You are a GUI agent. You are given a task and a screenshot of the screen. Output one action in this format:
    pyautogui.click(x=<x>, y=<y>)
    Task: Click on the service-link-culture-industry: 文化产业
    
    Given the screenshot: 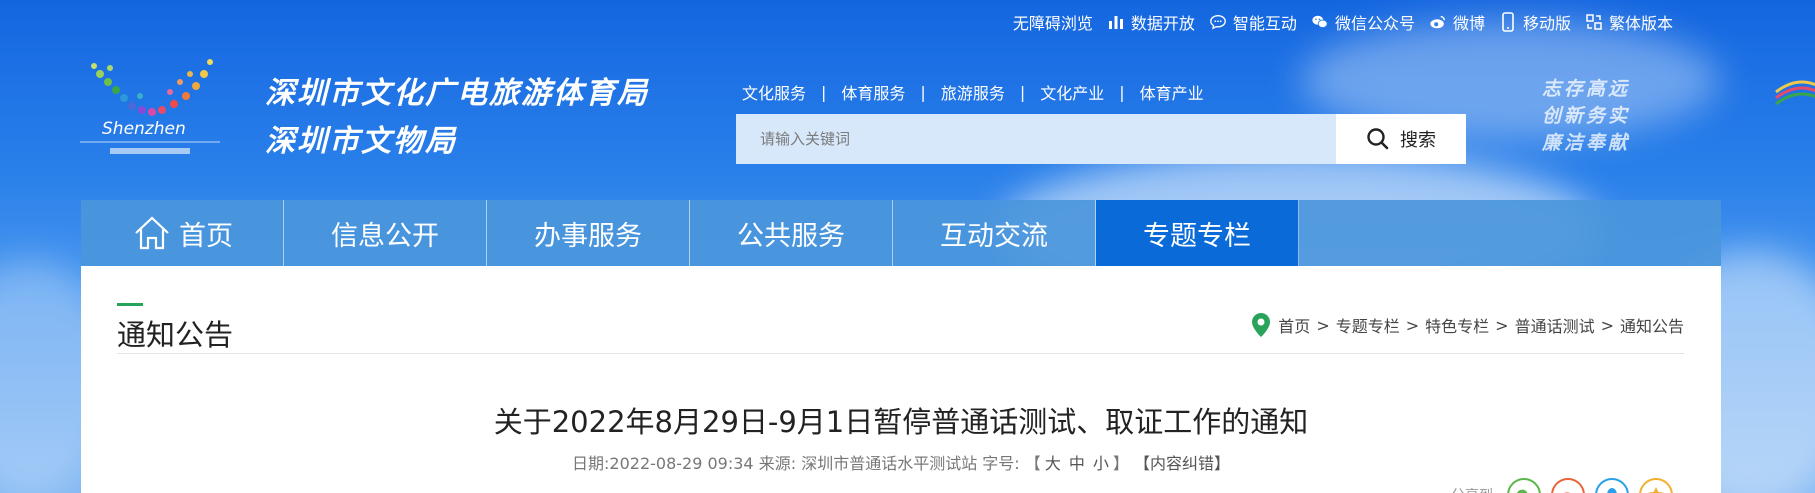 What is the action you would take?
    pyautogui.click(x=1072, y=92)
    